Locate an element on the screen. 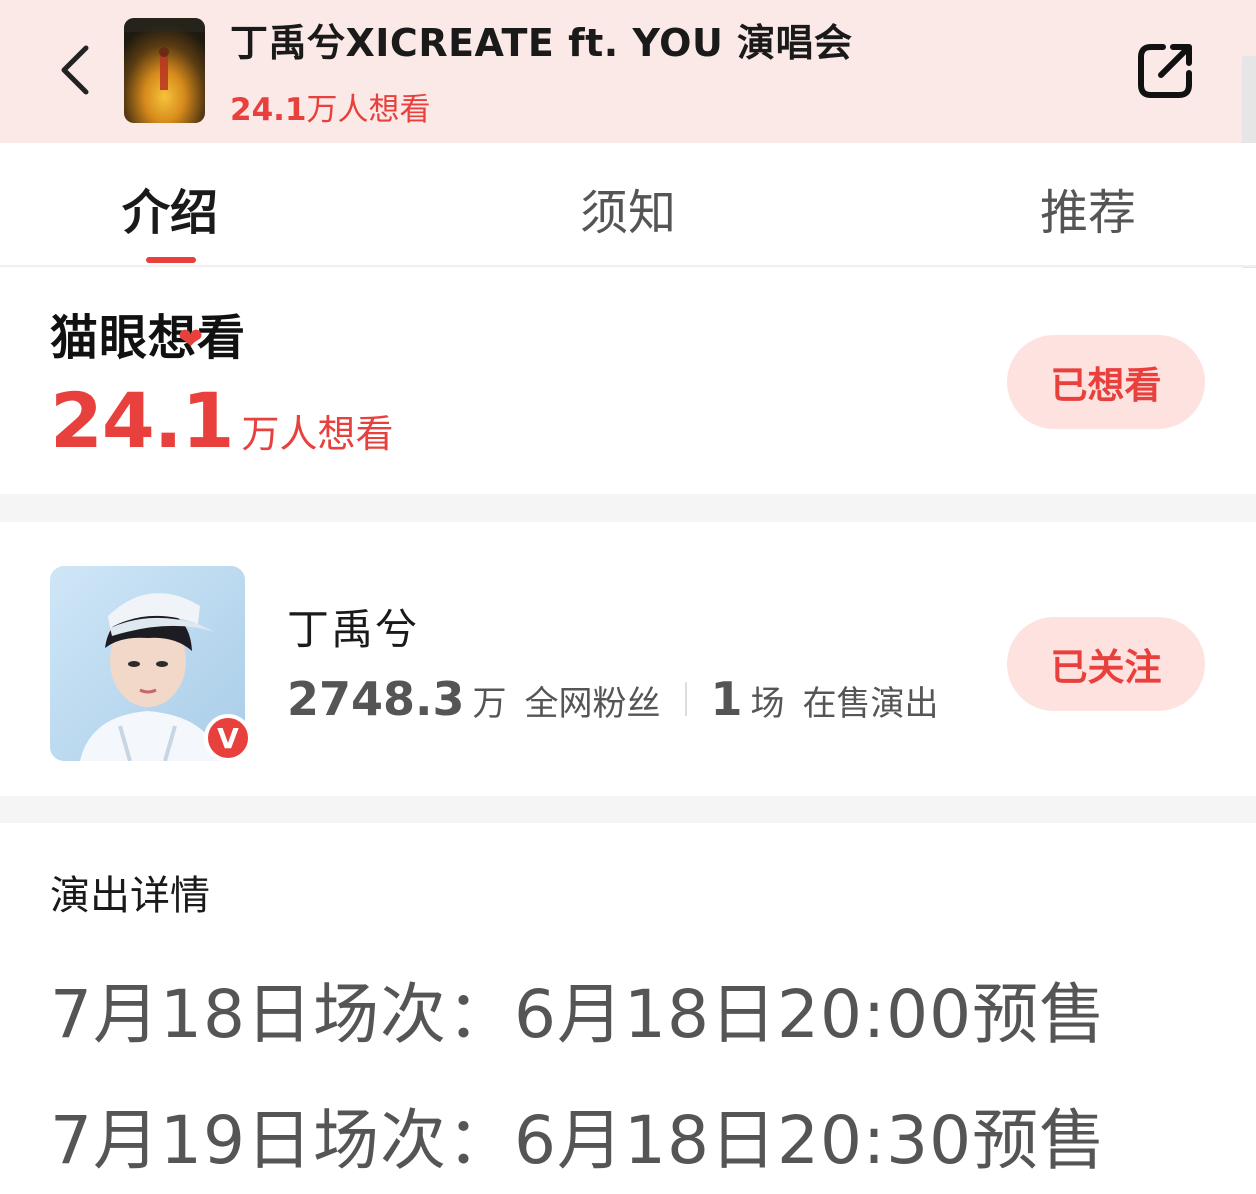 This screenshot has height=1194, width=1256. active-tab-indicator is located at coordinates (171, 260).